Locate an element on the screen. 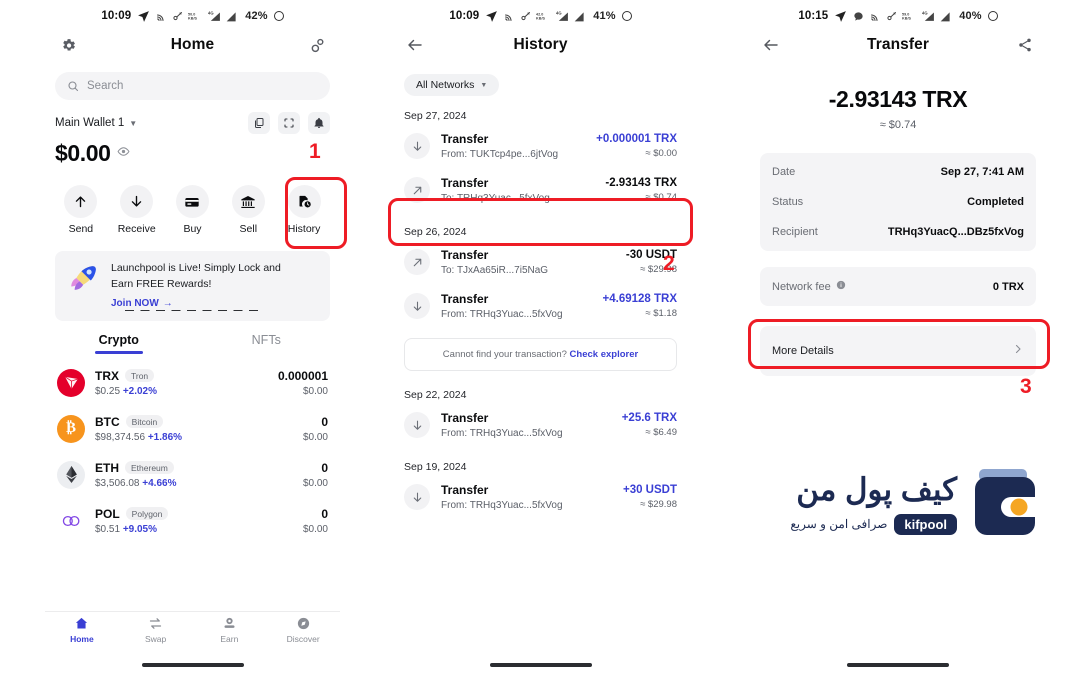  wallet-action-buttons is located at coordinates (289, 123).